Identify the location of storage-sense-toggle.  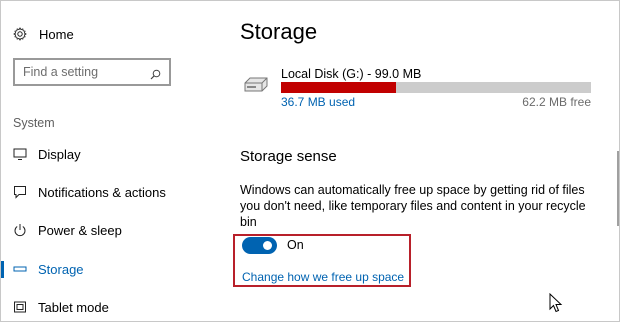
(259, 245).